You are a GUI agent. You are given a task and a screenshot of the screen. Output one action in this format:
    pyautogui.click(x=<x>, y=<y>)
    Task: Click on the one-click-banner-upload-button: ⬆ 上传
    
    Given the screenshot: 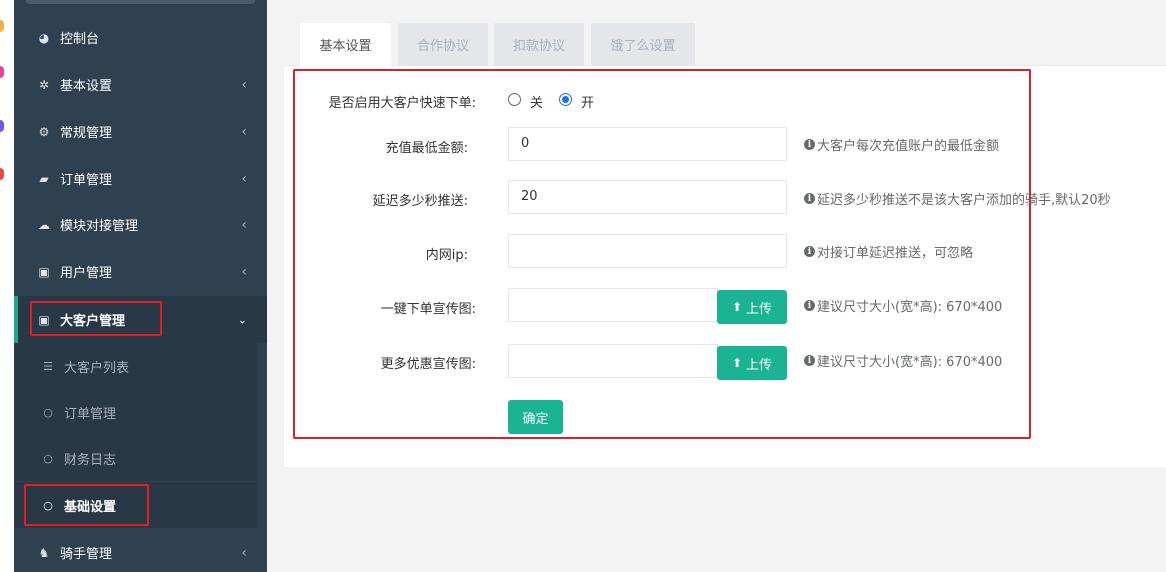 What is the action you would take?
    pyautogui.click(x=752, y=307)
    